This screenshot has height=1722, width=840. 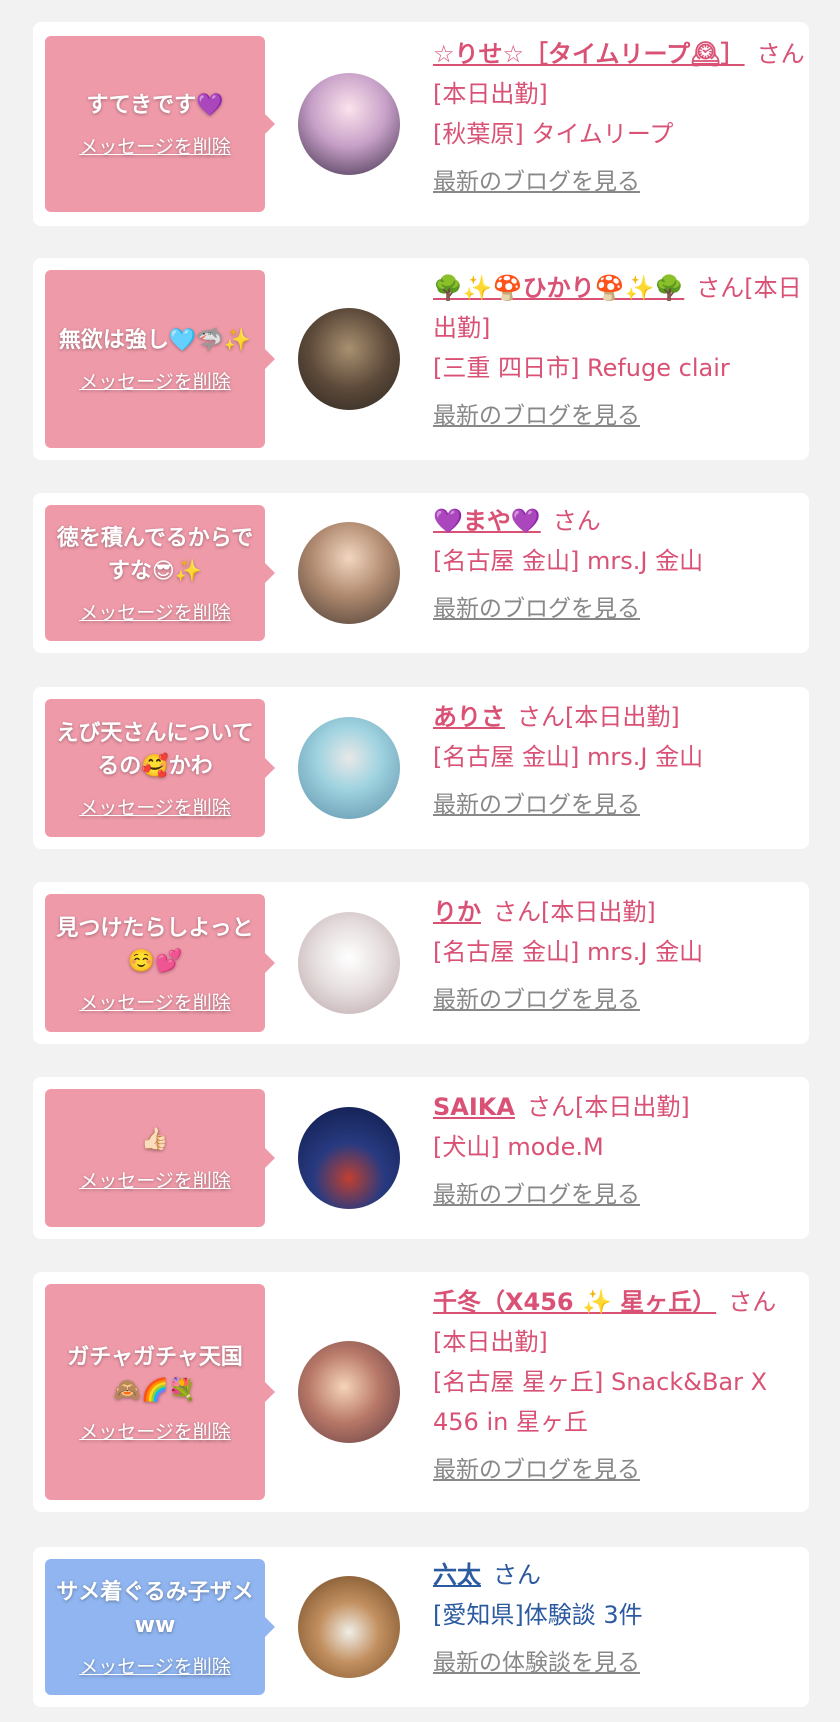 What do you see at coordinates (487, 521) in the screenshot?
I see `profile-name-link: 💜まや💜` at bounding box center [487, 521].